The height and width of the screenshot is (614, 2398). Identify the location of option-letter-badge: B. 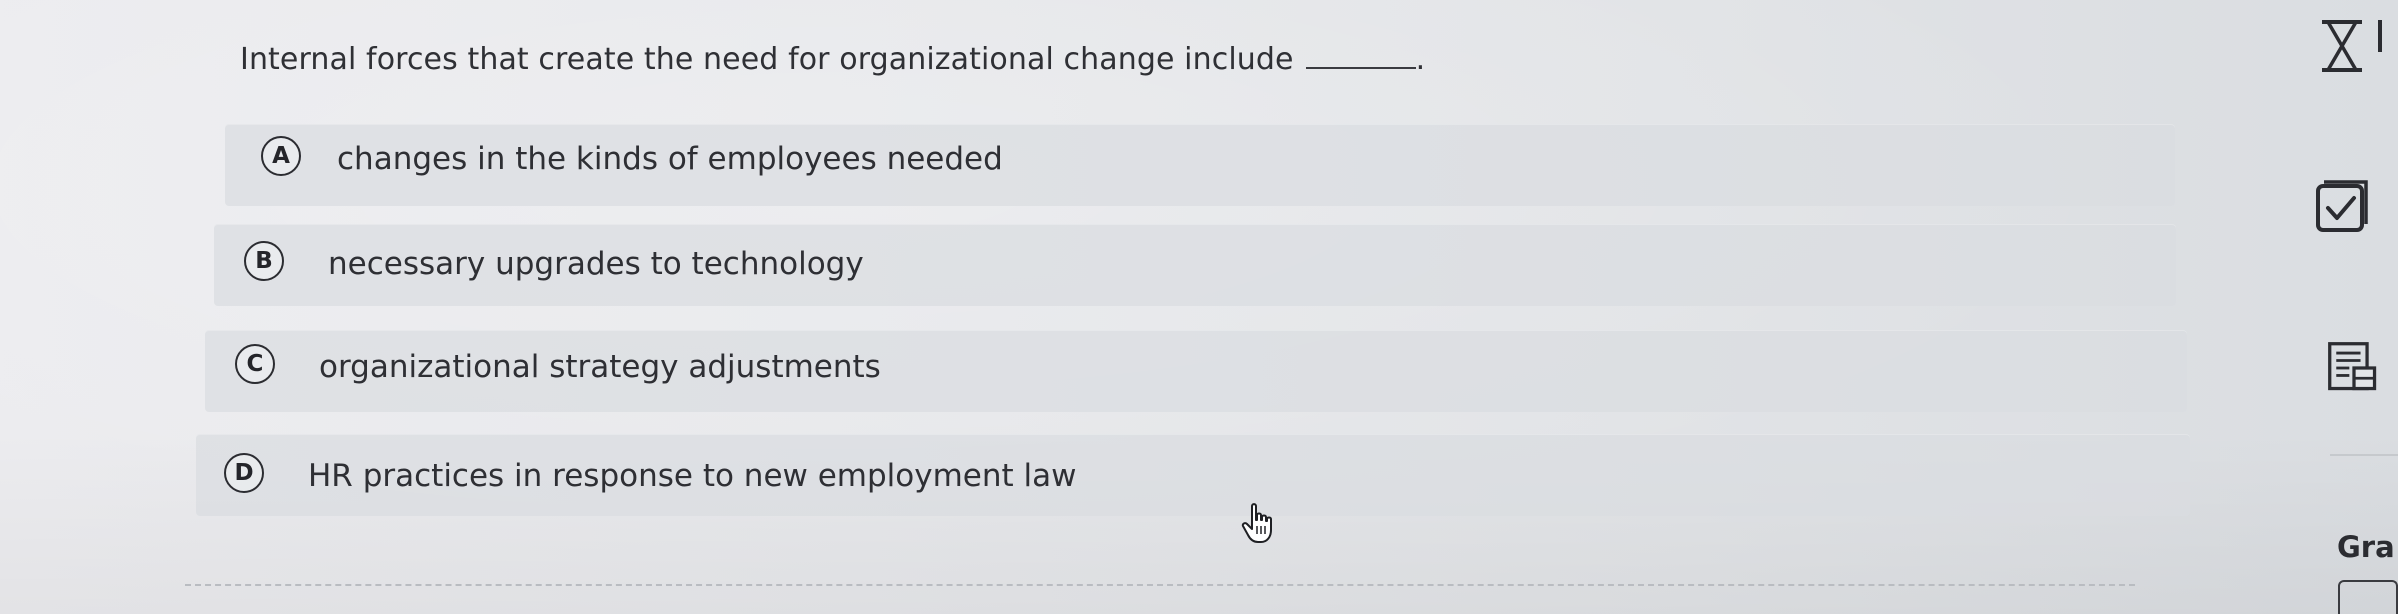
(264, 261).